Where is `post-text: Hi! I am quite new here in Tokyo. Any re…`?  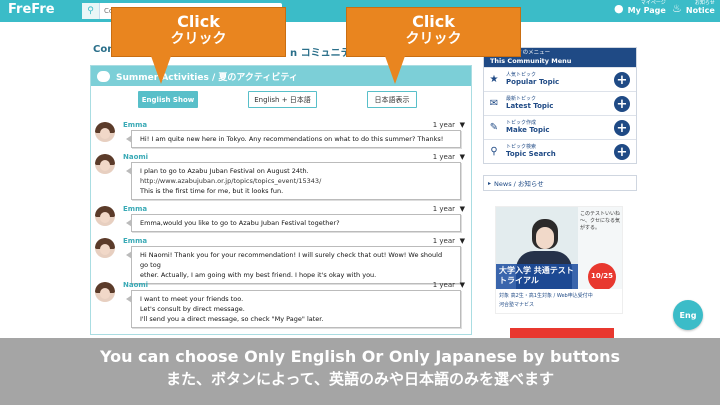
post-text: Hi! I am quite new here in Tokyo. Any re… is located at coordinates (292, 139).